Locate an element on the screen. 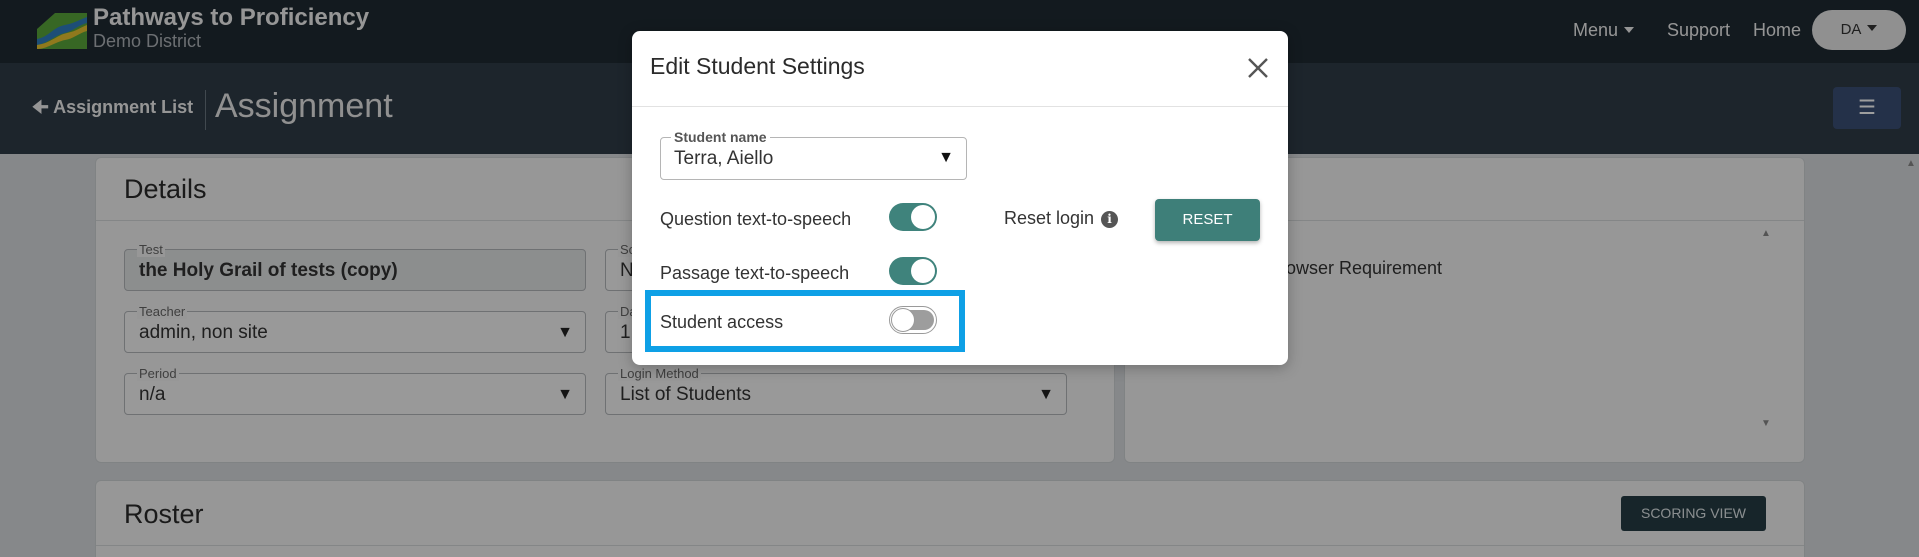 This screenshot has width=1919, height=557. question-tts-label: Question text-to-speech is located at coordinates (756, 219).